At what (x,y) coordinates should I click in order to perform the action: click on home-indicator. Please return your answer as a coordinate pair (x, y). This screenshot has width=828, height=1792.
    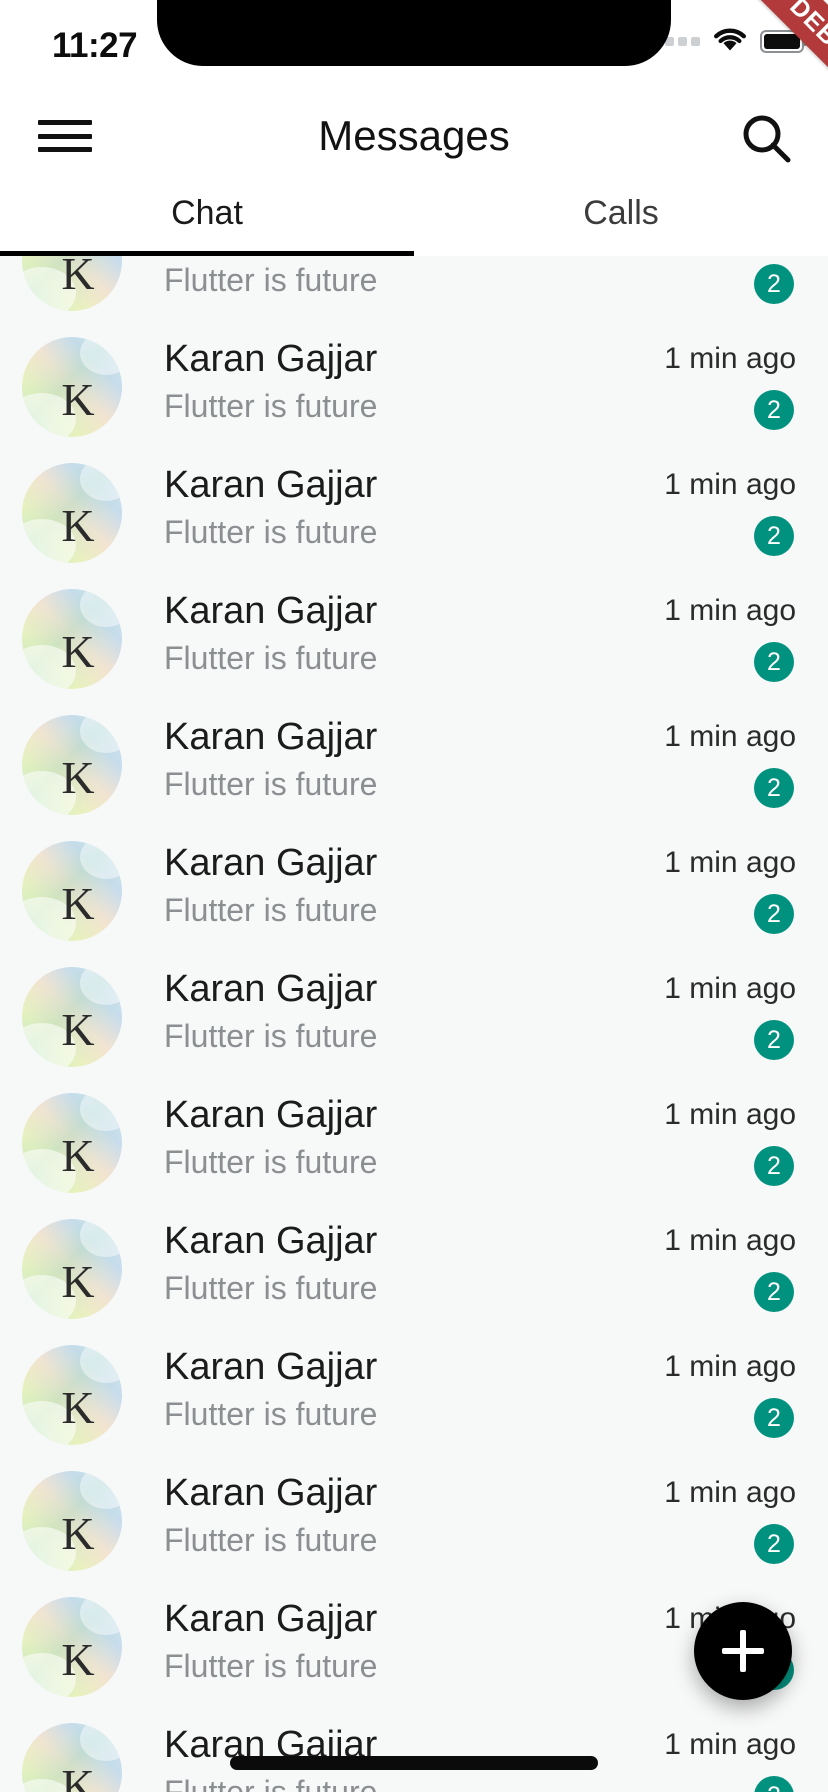
    Looking at the image, I should click on (414, 1763).